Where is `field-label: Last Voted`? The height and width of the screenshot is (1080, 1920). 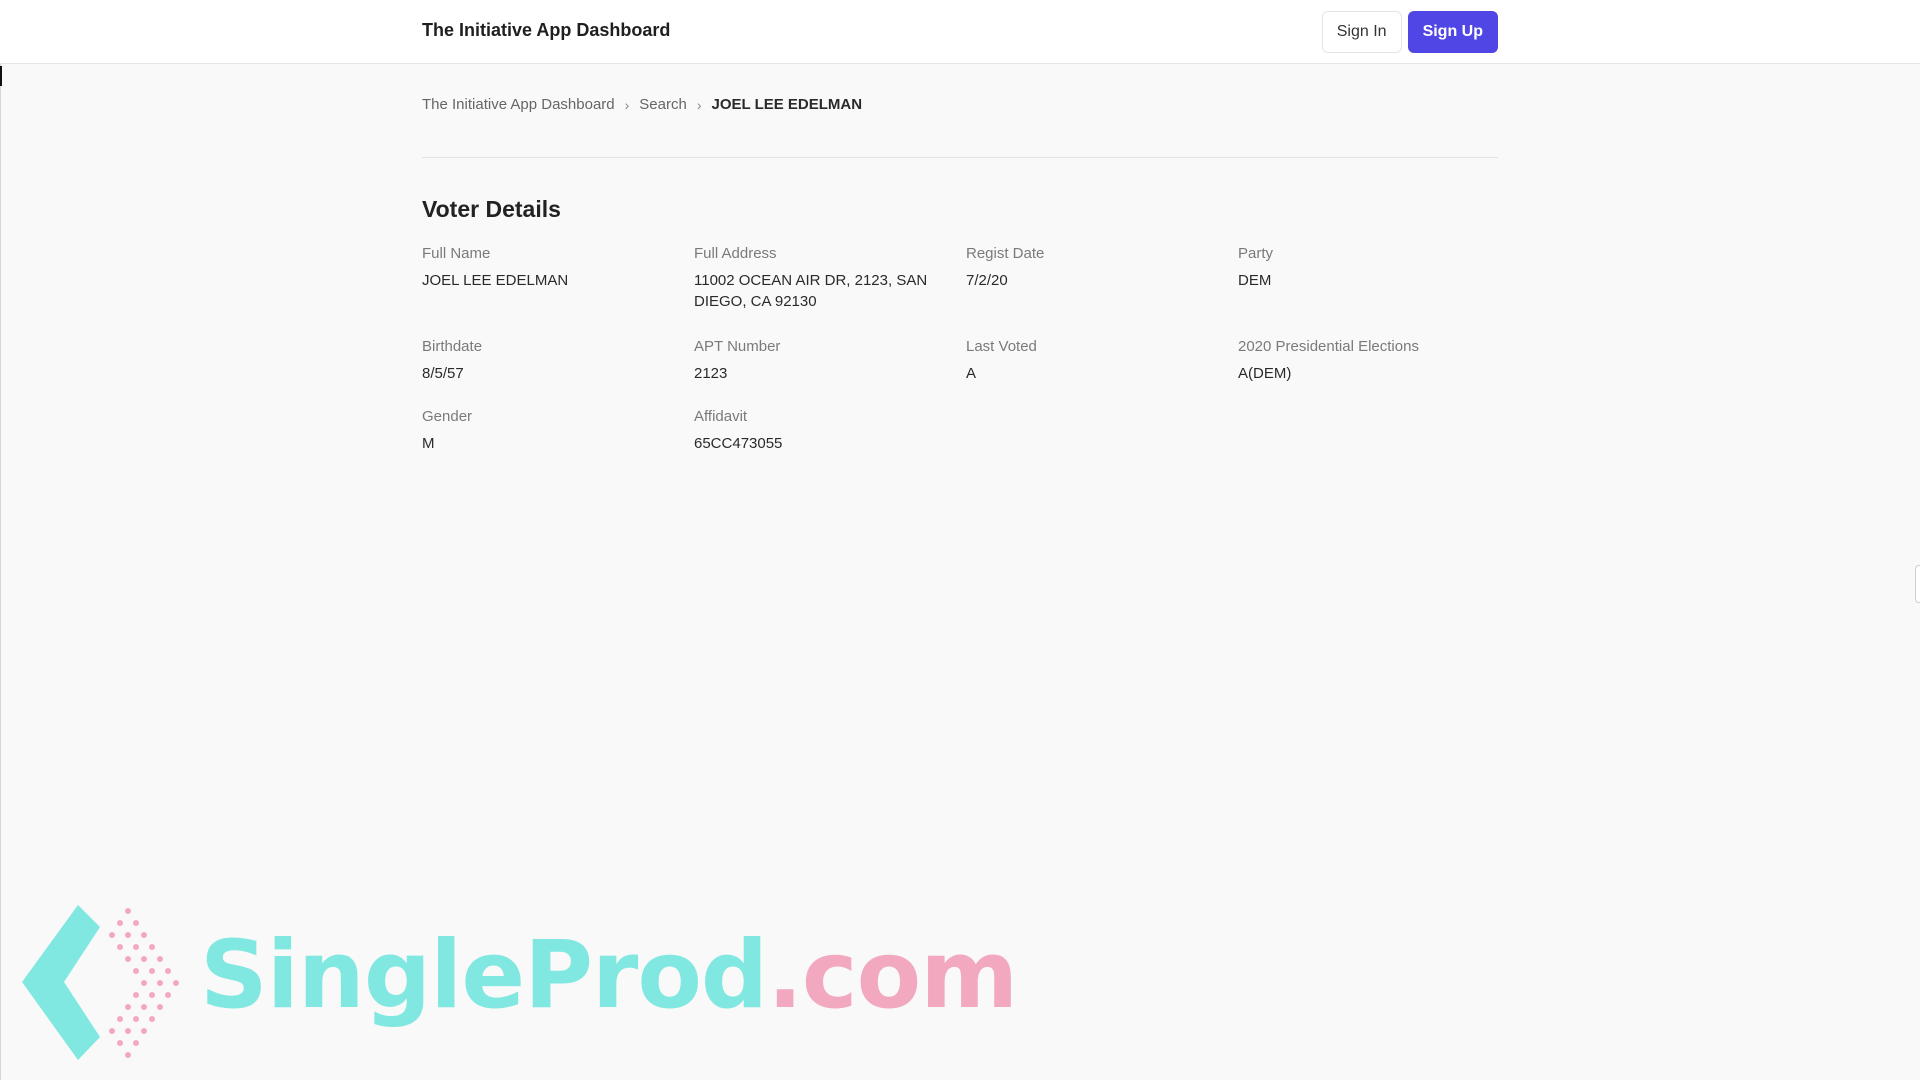
field-label: Last Voted is located at coordinates (1001, 346).